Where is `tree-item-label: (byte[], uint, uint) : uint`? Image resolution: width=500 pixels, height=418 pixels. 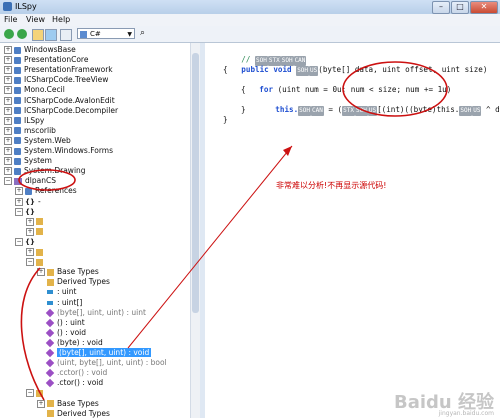 tree-item-label: (byte[], uint, uint) : uint is located at coordinates (101, 312).